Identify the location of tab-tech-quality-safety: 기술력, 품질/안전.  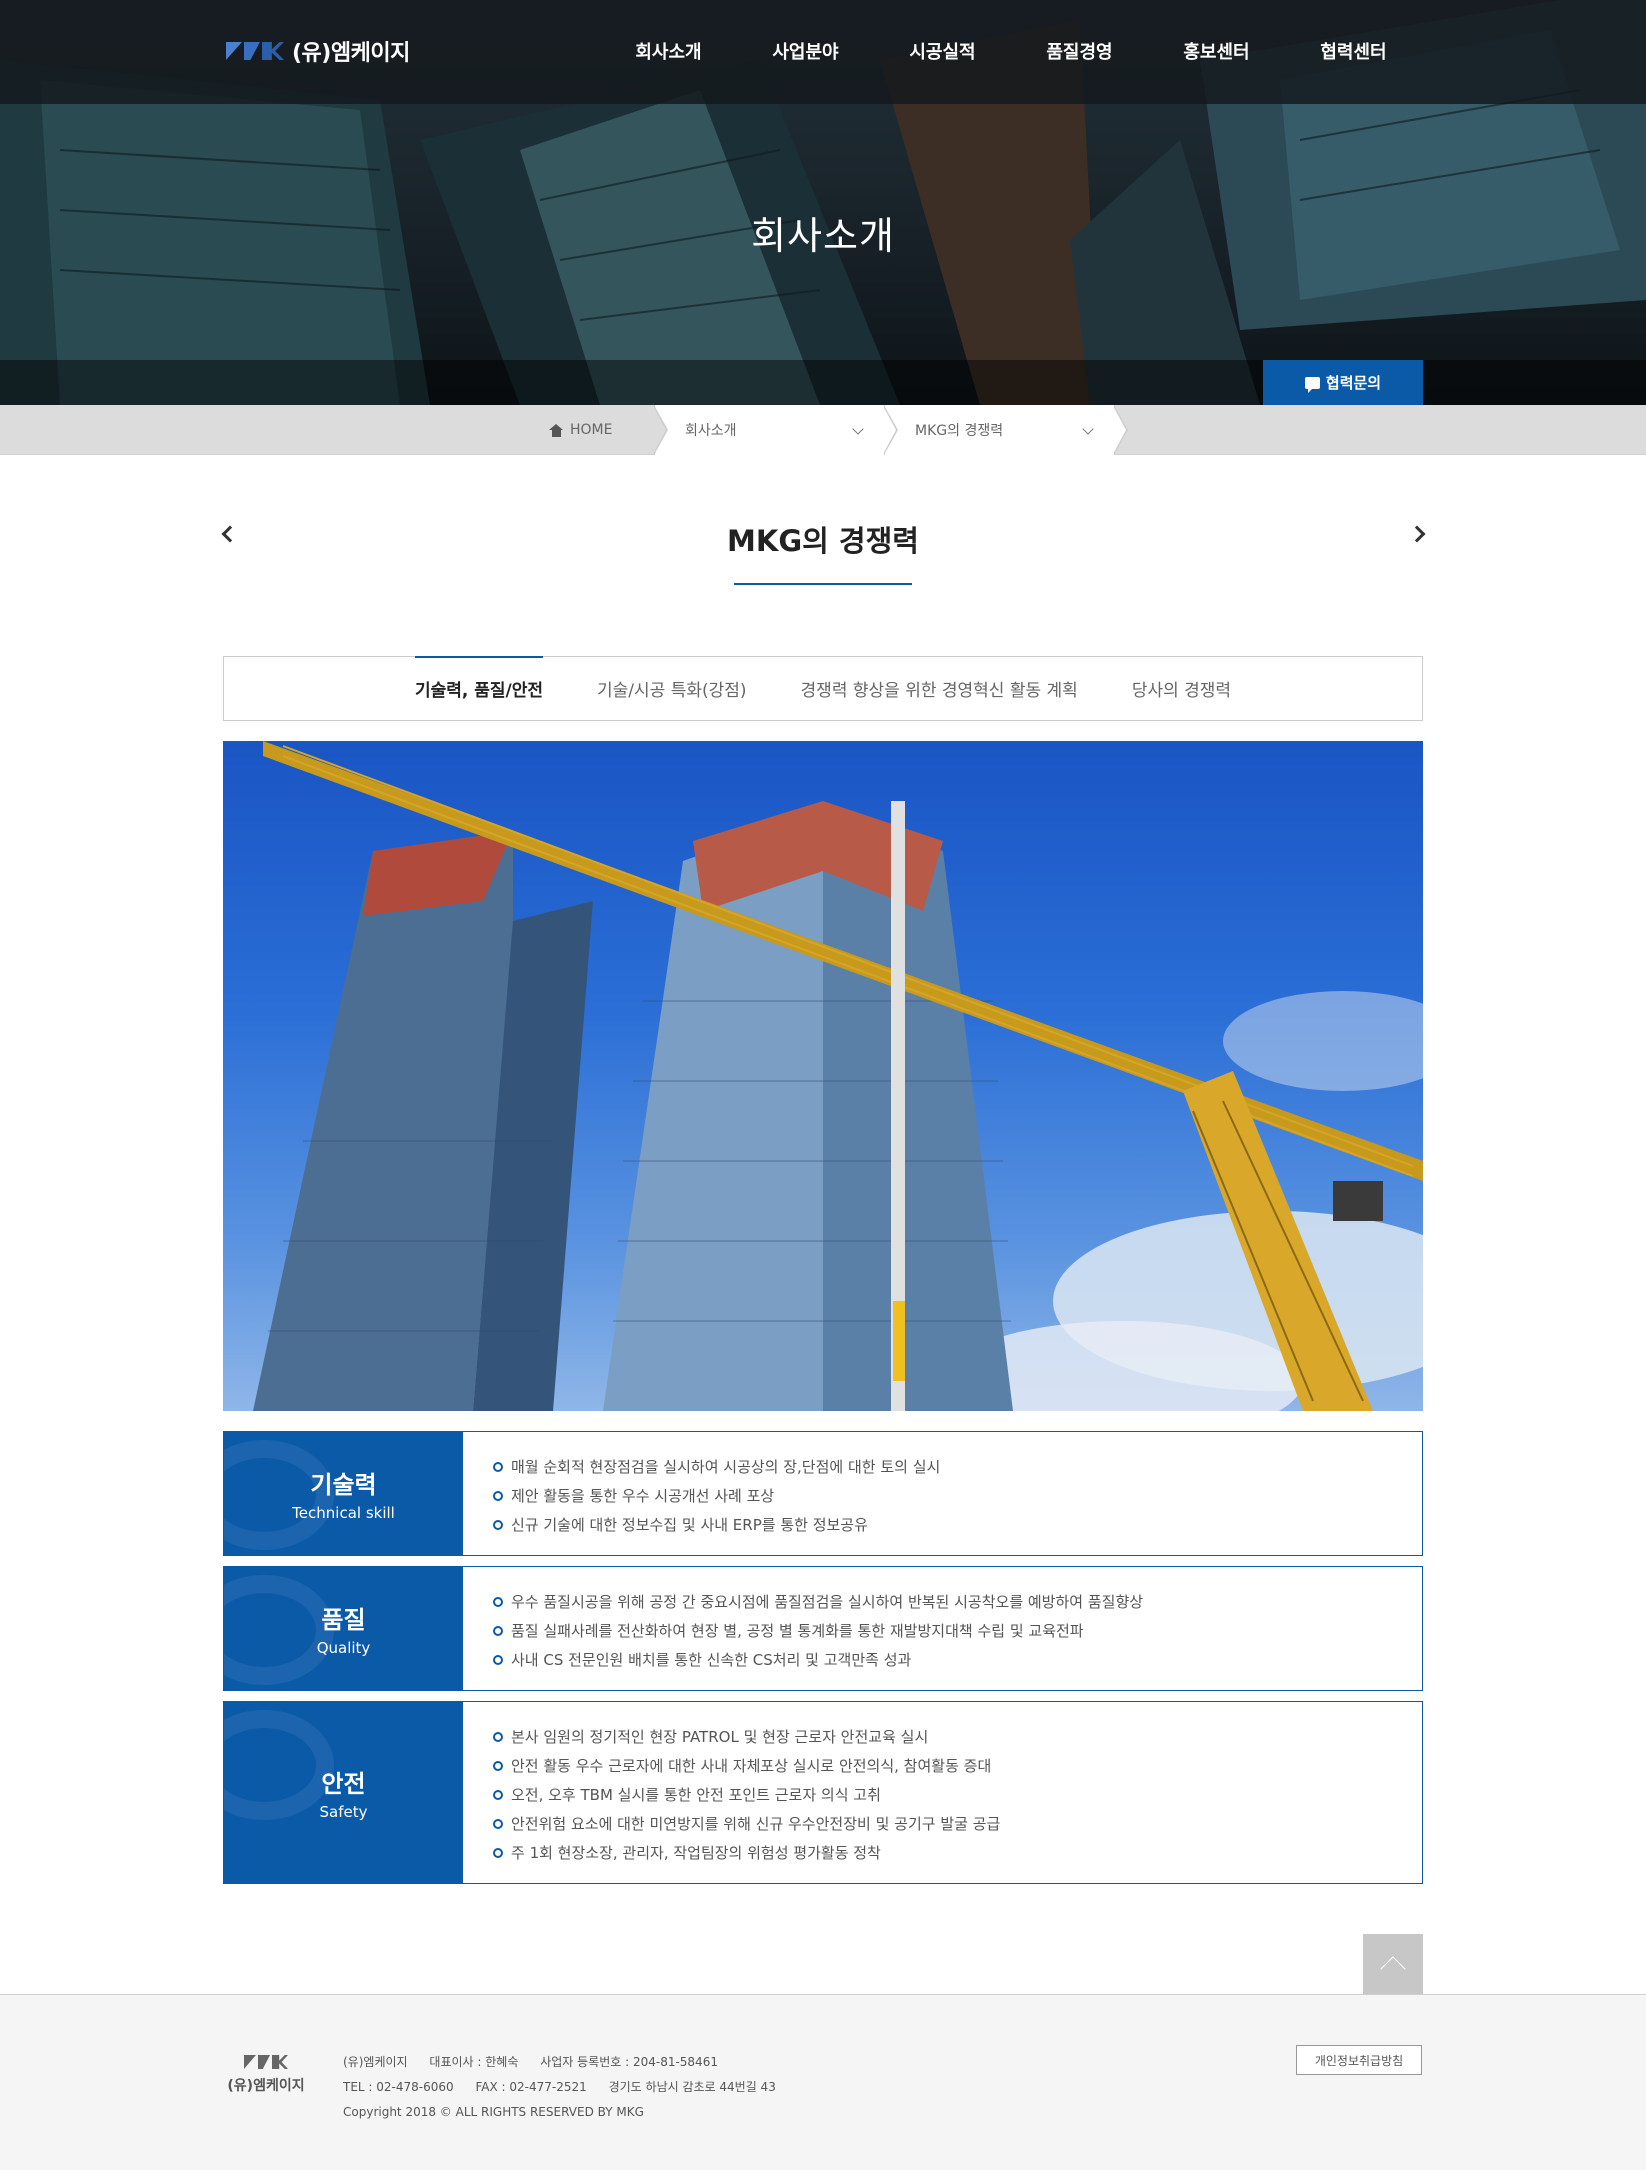
(479, 688).